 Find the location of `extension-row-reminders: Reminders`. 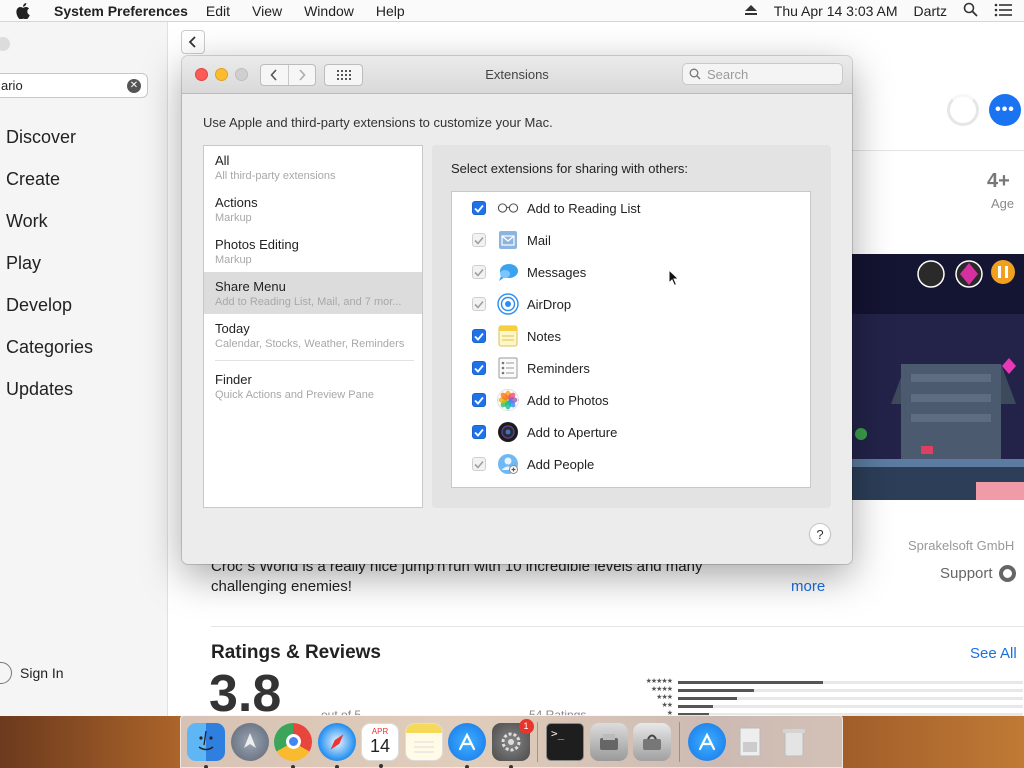

extension-row-reminders: Reminders is located at coordinates (631, 368).